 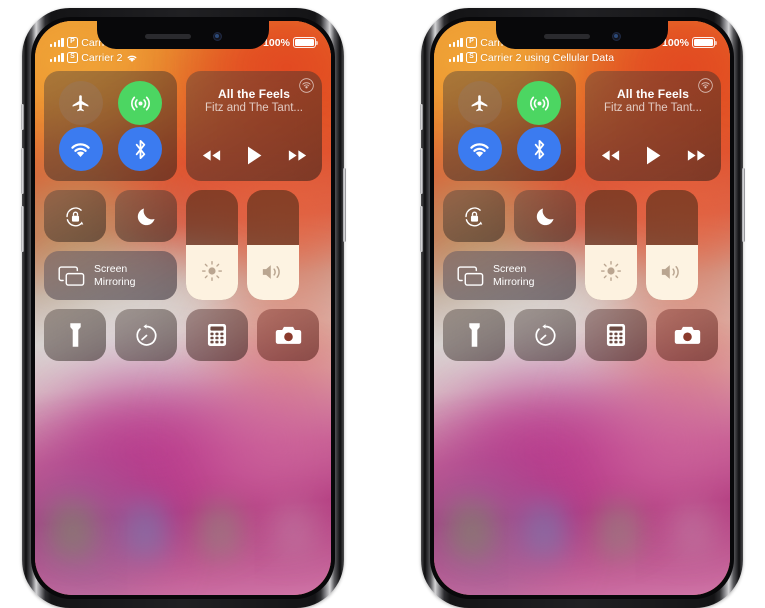 I want to click on bluetooth-icon, so click(x=140, y=149).